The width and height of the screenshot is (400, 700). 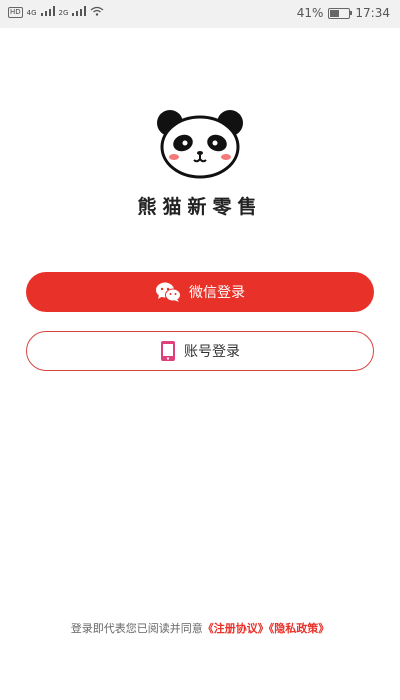 What do you see at coordinates (31, 12) in the screenshot?
I see `network-label-1: 4G` at bounding box center [31, 12].